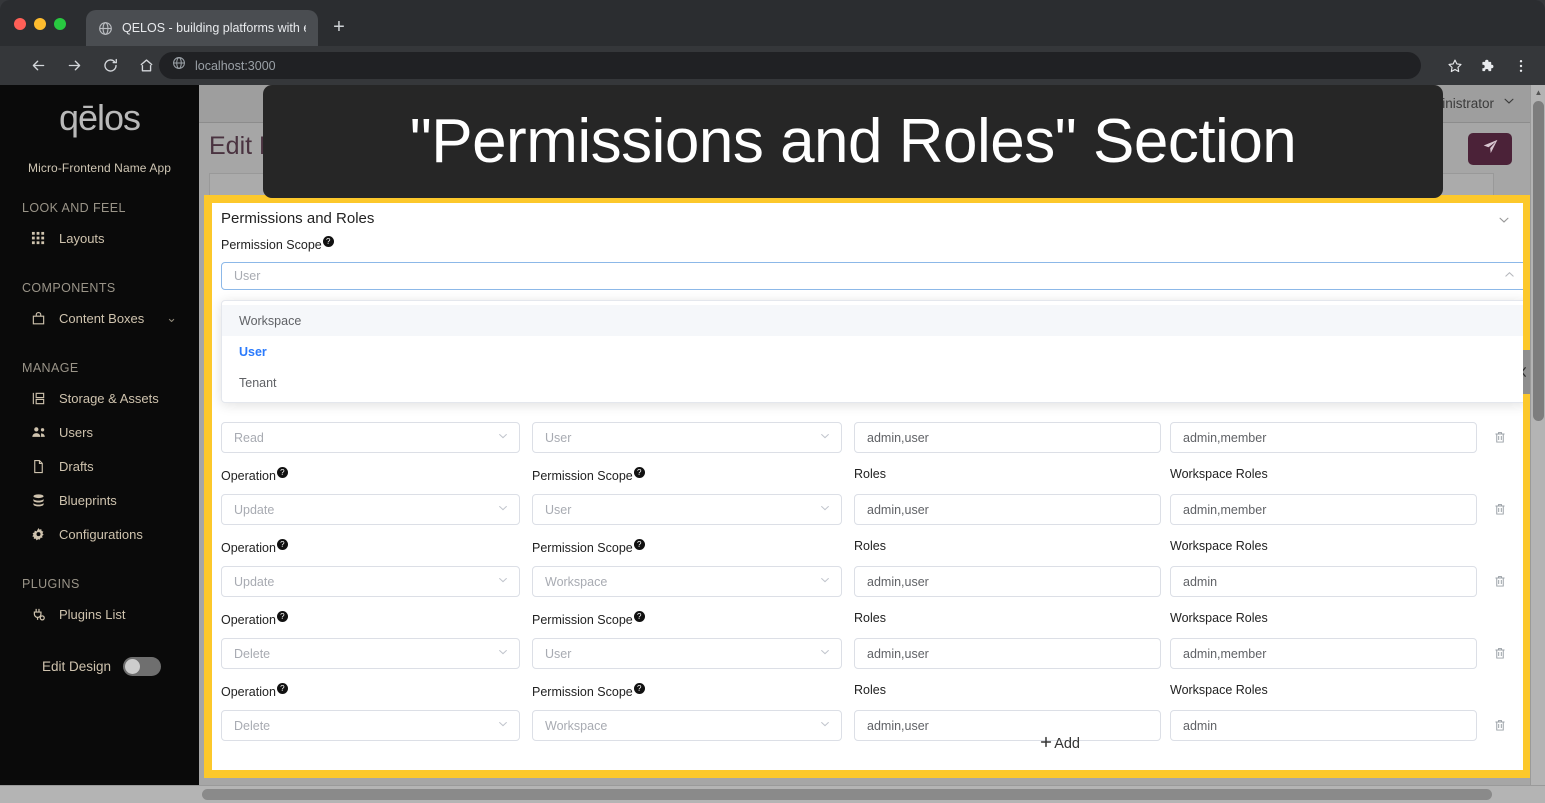 Image resolution: width=1545 pixels, height=803 pixels. Describe the element at coordinates (171, 318) in the screenshot. I see `chevron-down-icon: ⌄` at that location.